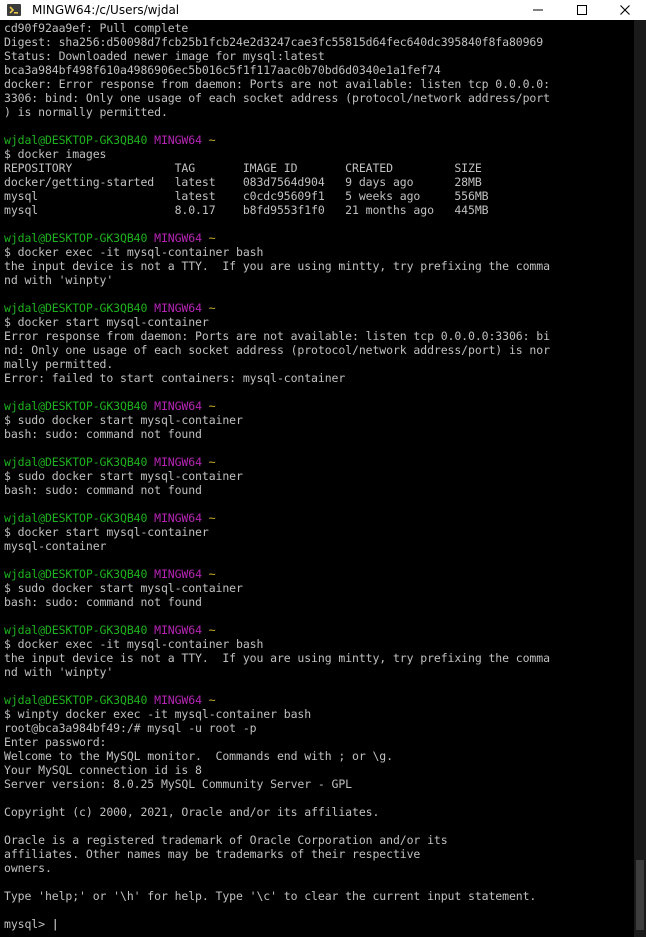 The width and height of the screenshot is (646, 937). What do you see at coordinates (55, 742) in the screenshot?
I see `output-line: Enter password:` at bounding box center [55, 742].